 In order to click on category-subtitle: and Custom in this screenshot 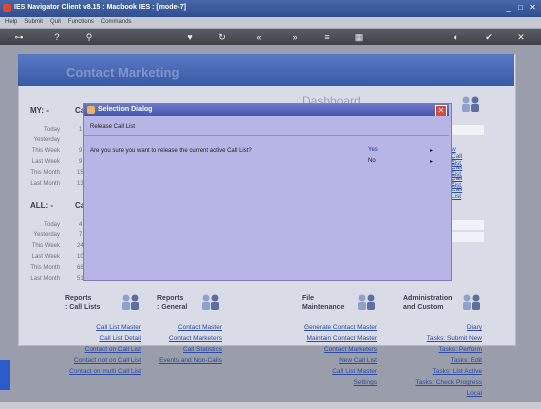, I will do `click(423, 307)`.